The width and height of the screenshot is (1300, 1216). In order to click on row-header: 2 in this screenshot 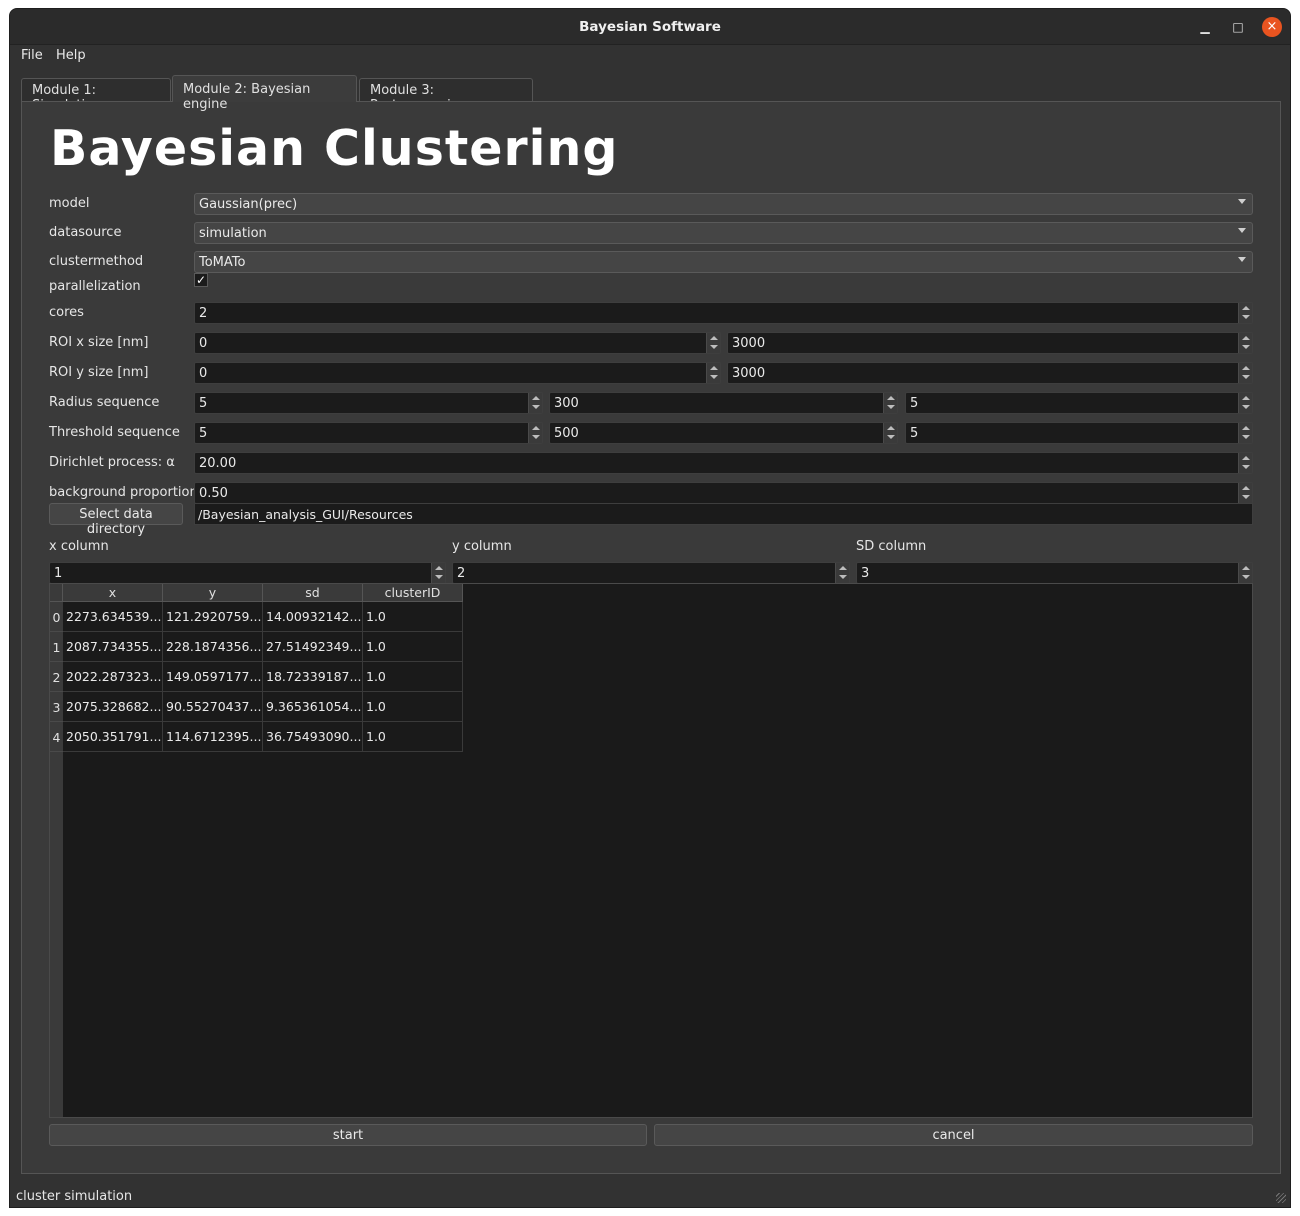, I will do `click(56, 677)`.